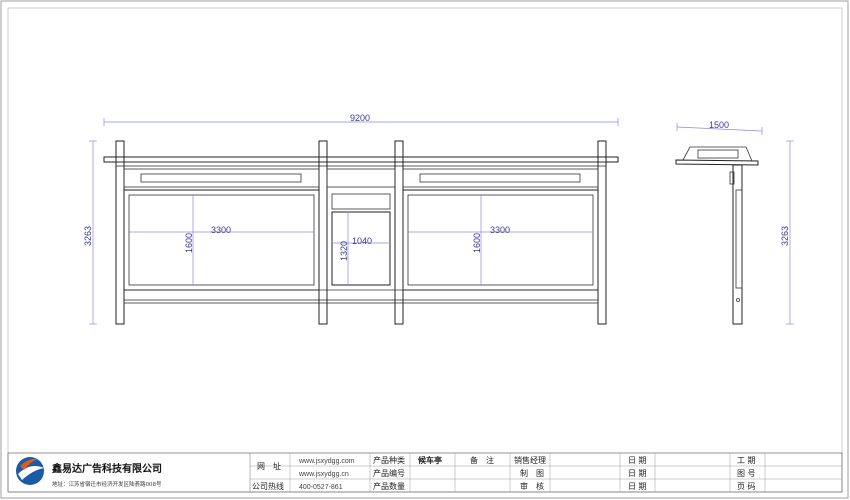  What do you see at coordinates (326, 461) in the screenshot?
I see `website-1: www.jsxydgg.com` at bounding box center [326, 461].